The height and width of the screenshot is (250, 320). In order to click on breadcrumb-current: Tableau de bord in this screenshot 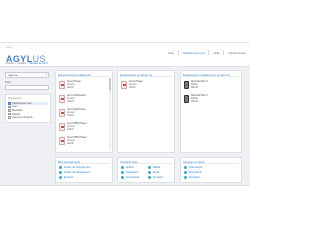, I will do `click(38, 63)`.